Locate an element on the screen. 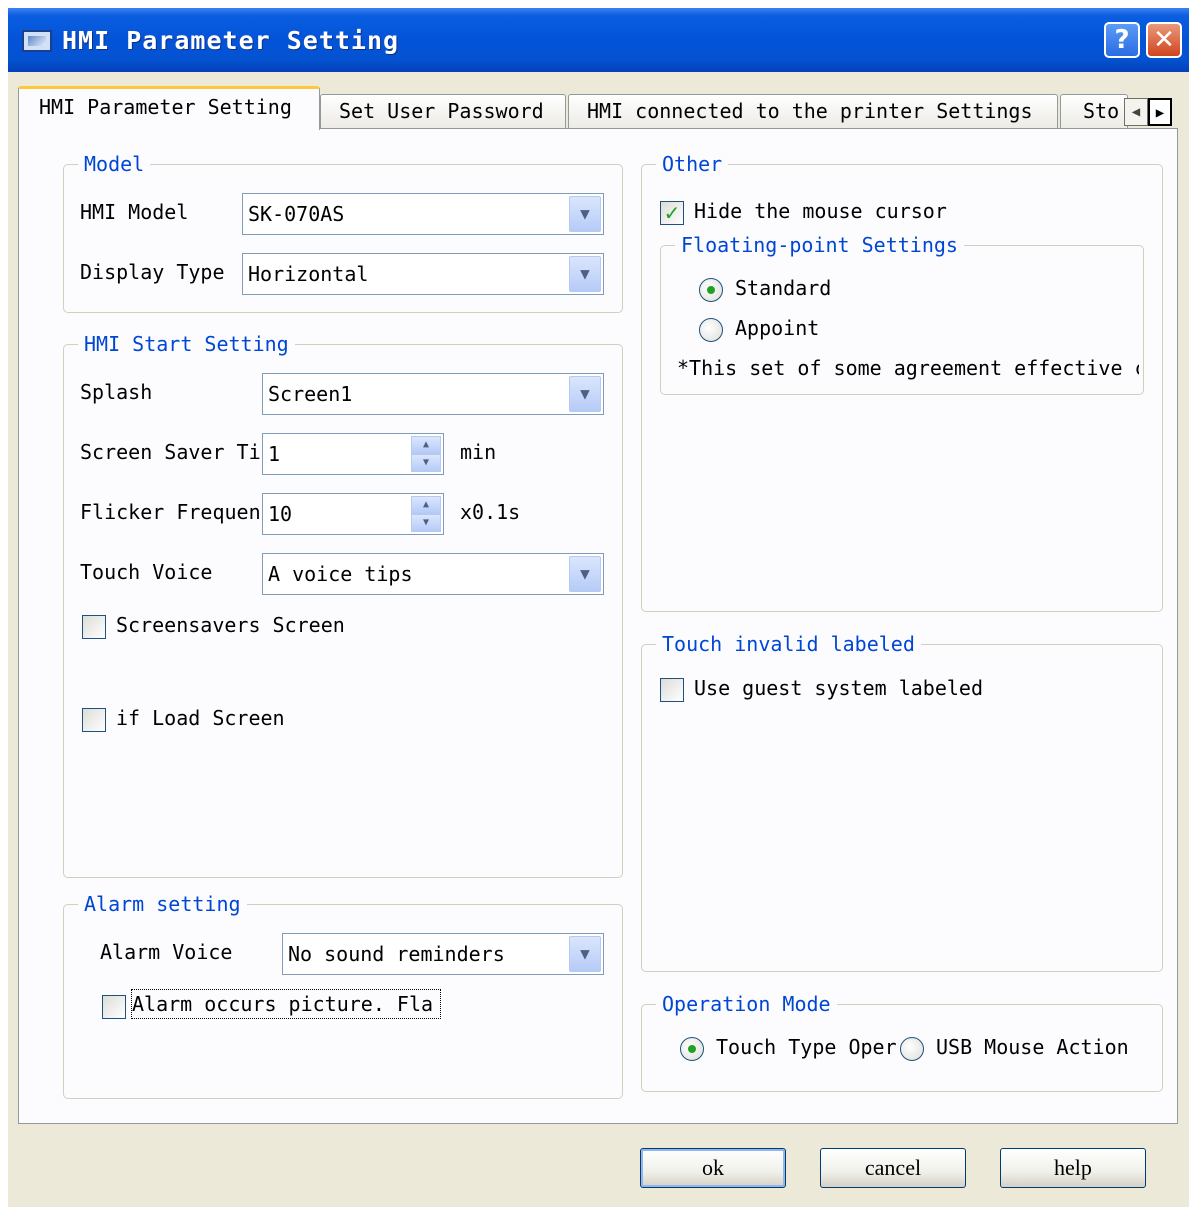 The height and width of the screenshot is (1207, 1189). floating-point-legend: Floating-point Settings is located at coordinates (819, 245).